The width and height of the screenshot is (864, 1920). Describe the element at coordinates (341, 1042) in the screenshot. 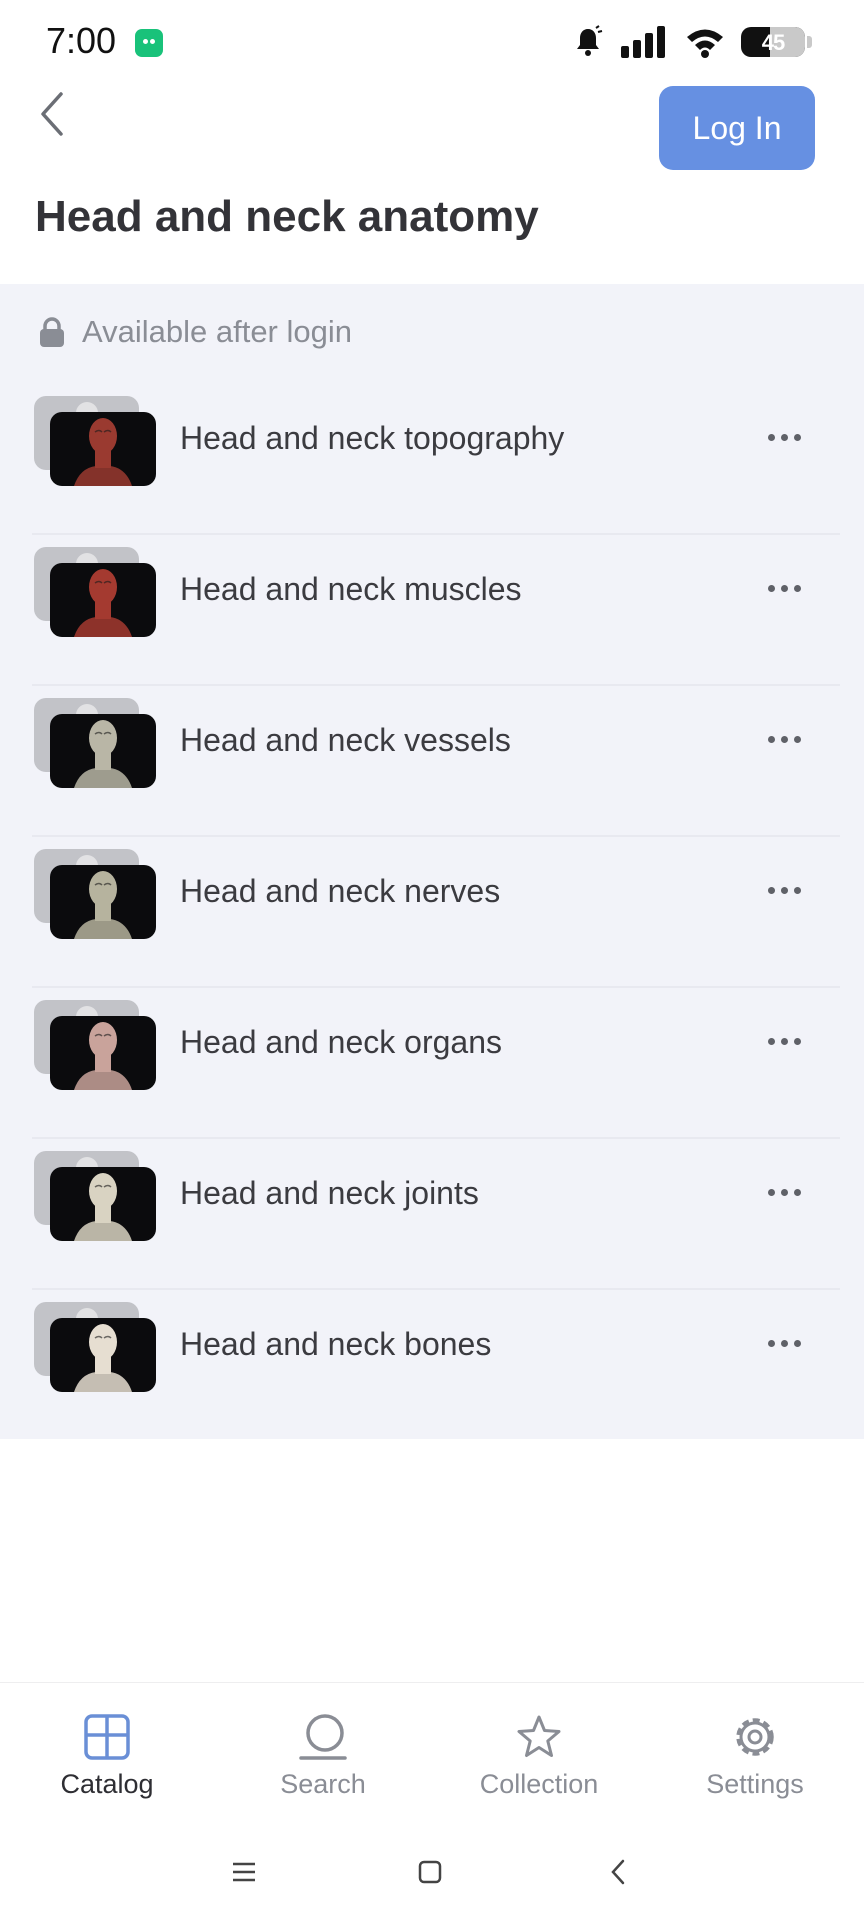

I see `list-item-label: Head and neck organs` at that location.